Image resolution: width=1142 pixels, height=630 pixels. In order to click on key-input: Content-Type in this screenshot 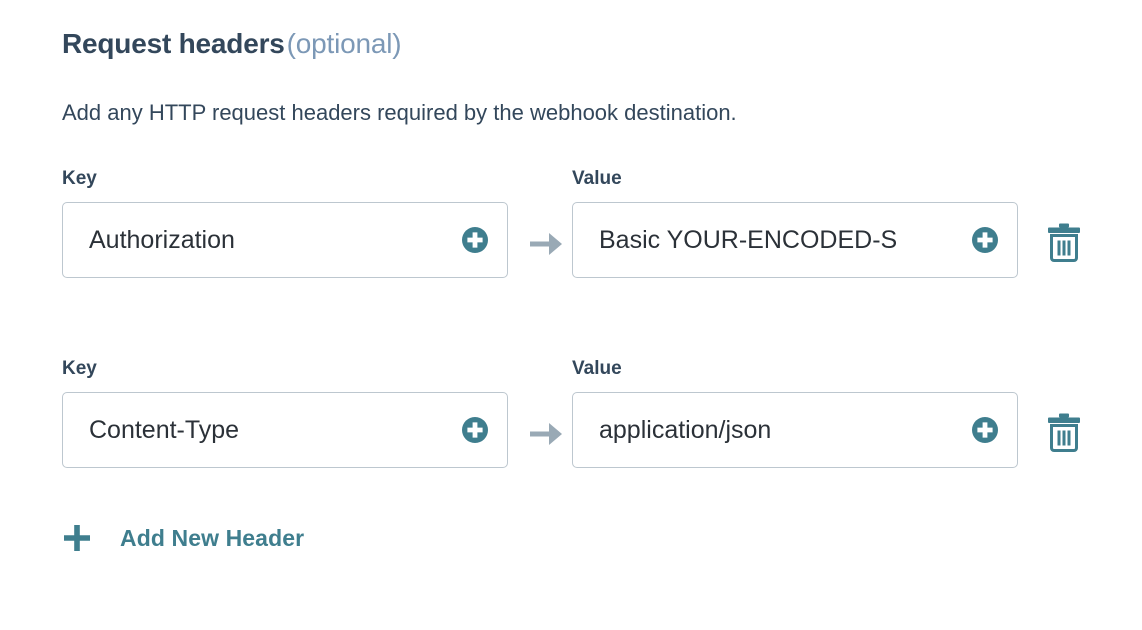, I will do `click(285, 430)`.